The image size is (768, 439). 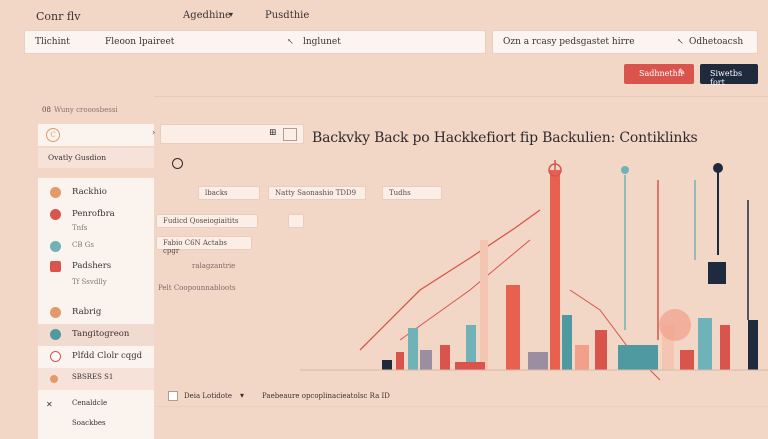 I want to click on faint-label: ralagzantrie, so click(x=214, y=266).